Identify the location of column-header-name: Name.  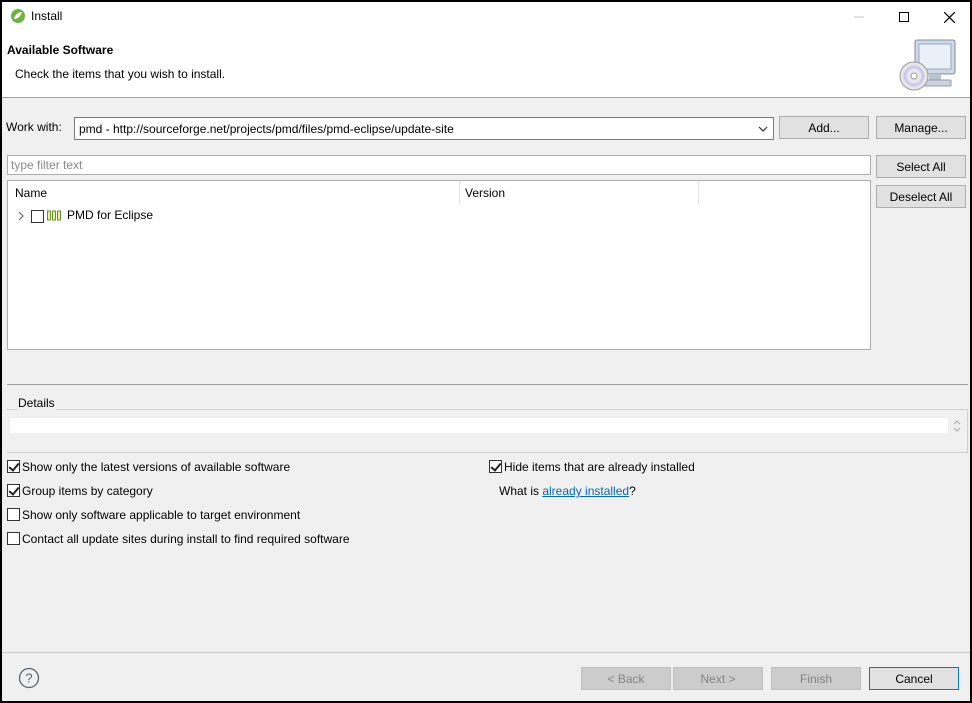
(31, 193).